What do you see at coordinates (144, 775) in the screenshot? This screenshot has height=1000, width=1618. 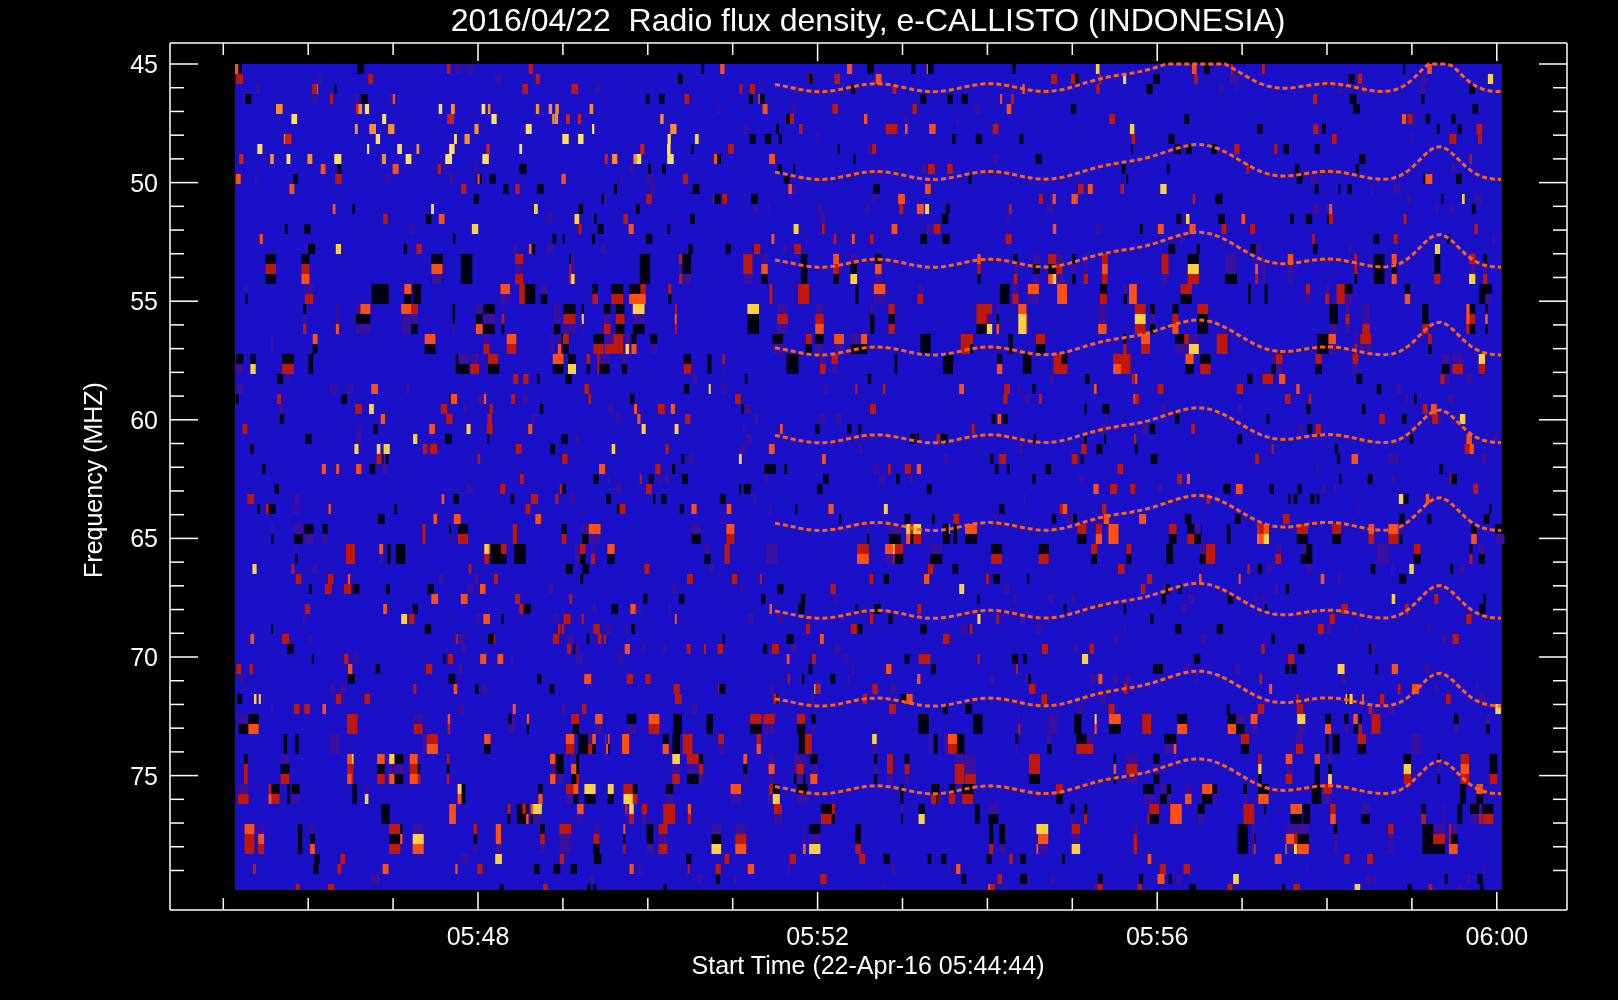 I see `y-tick-label: 75` at bounding box center [144, 775].